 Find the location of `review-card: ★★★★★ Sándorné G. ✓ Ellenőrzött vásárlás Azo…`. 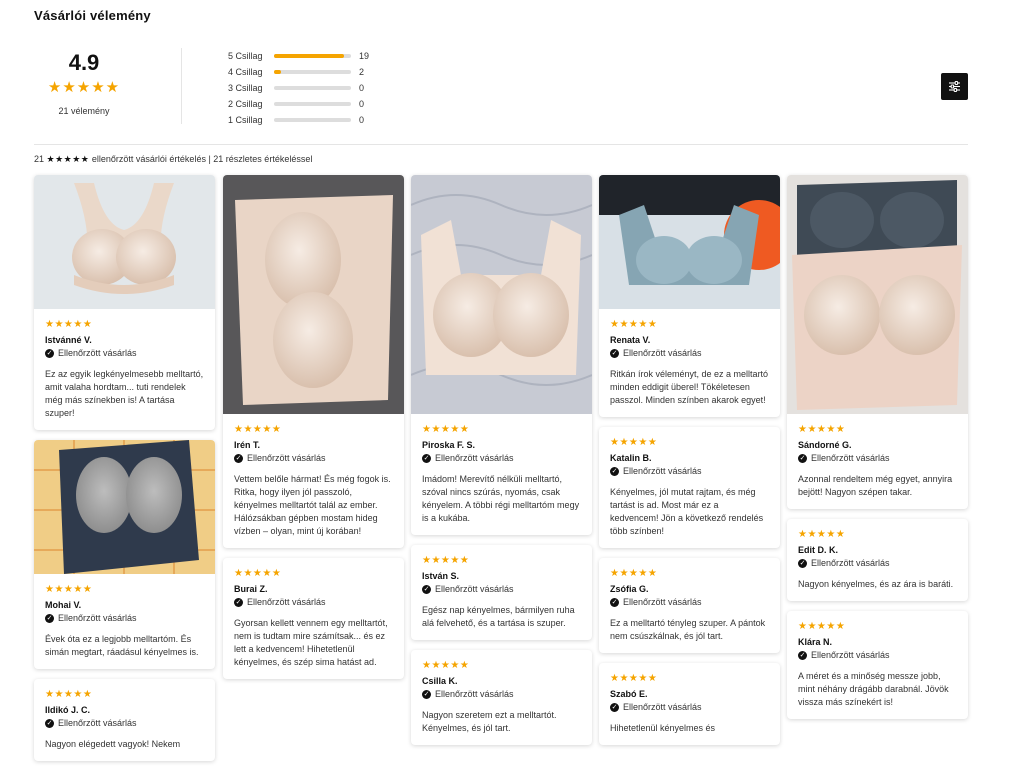

review-card: ★★★★★ Sándorné G. ✓ Ellenőrzött vásárlás Azo… is located at coordinates (877, 342).